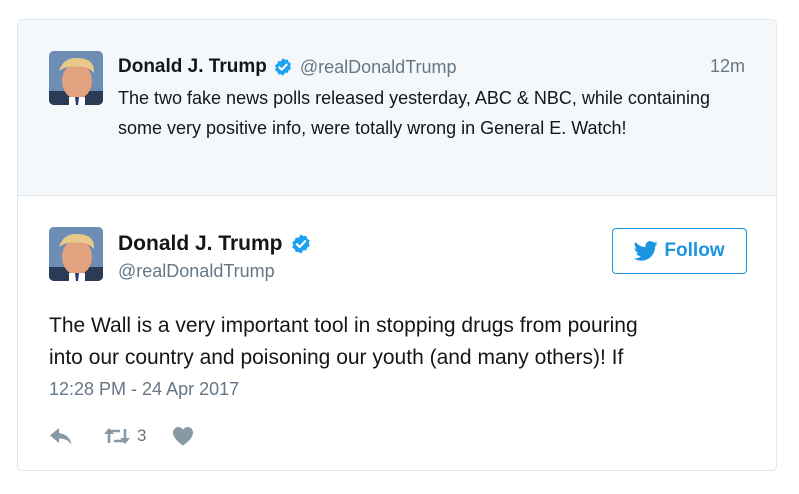 Image resolution: width=799 pixels, height=494 pixels. Describe the element at coordinates (727, 66) in the screenshot. I see `tweet-timestamp: 12m` at that location.